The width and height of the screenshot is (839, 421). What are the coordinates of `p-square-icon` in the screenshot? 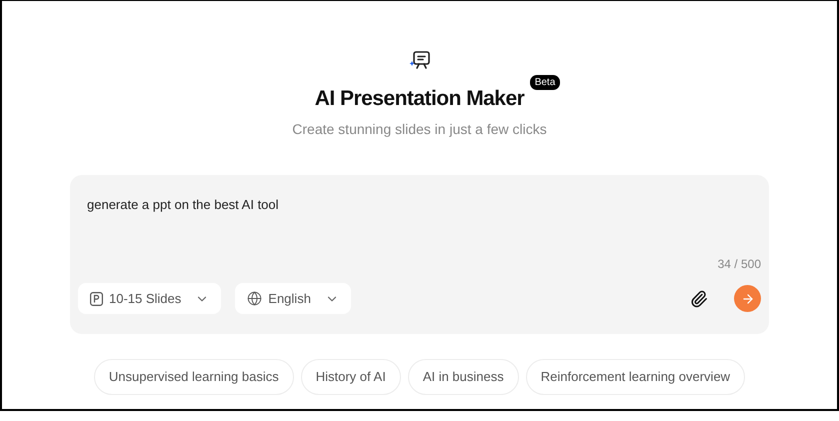 It's located at (96, 299).